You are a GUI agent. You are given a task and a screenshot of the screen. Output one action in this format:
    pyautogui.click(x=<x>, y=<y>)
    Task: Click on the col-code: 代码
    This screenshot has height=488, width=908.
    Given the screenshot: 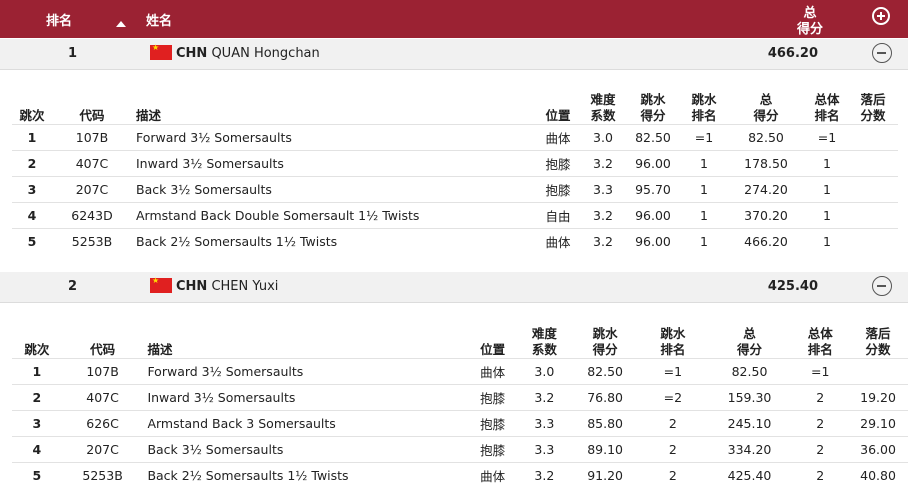 What is the action you would take?
    pyautogui.click(x=92, y=104)
    